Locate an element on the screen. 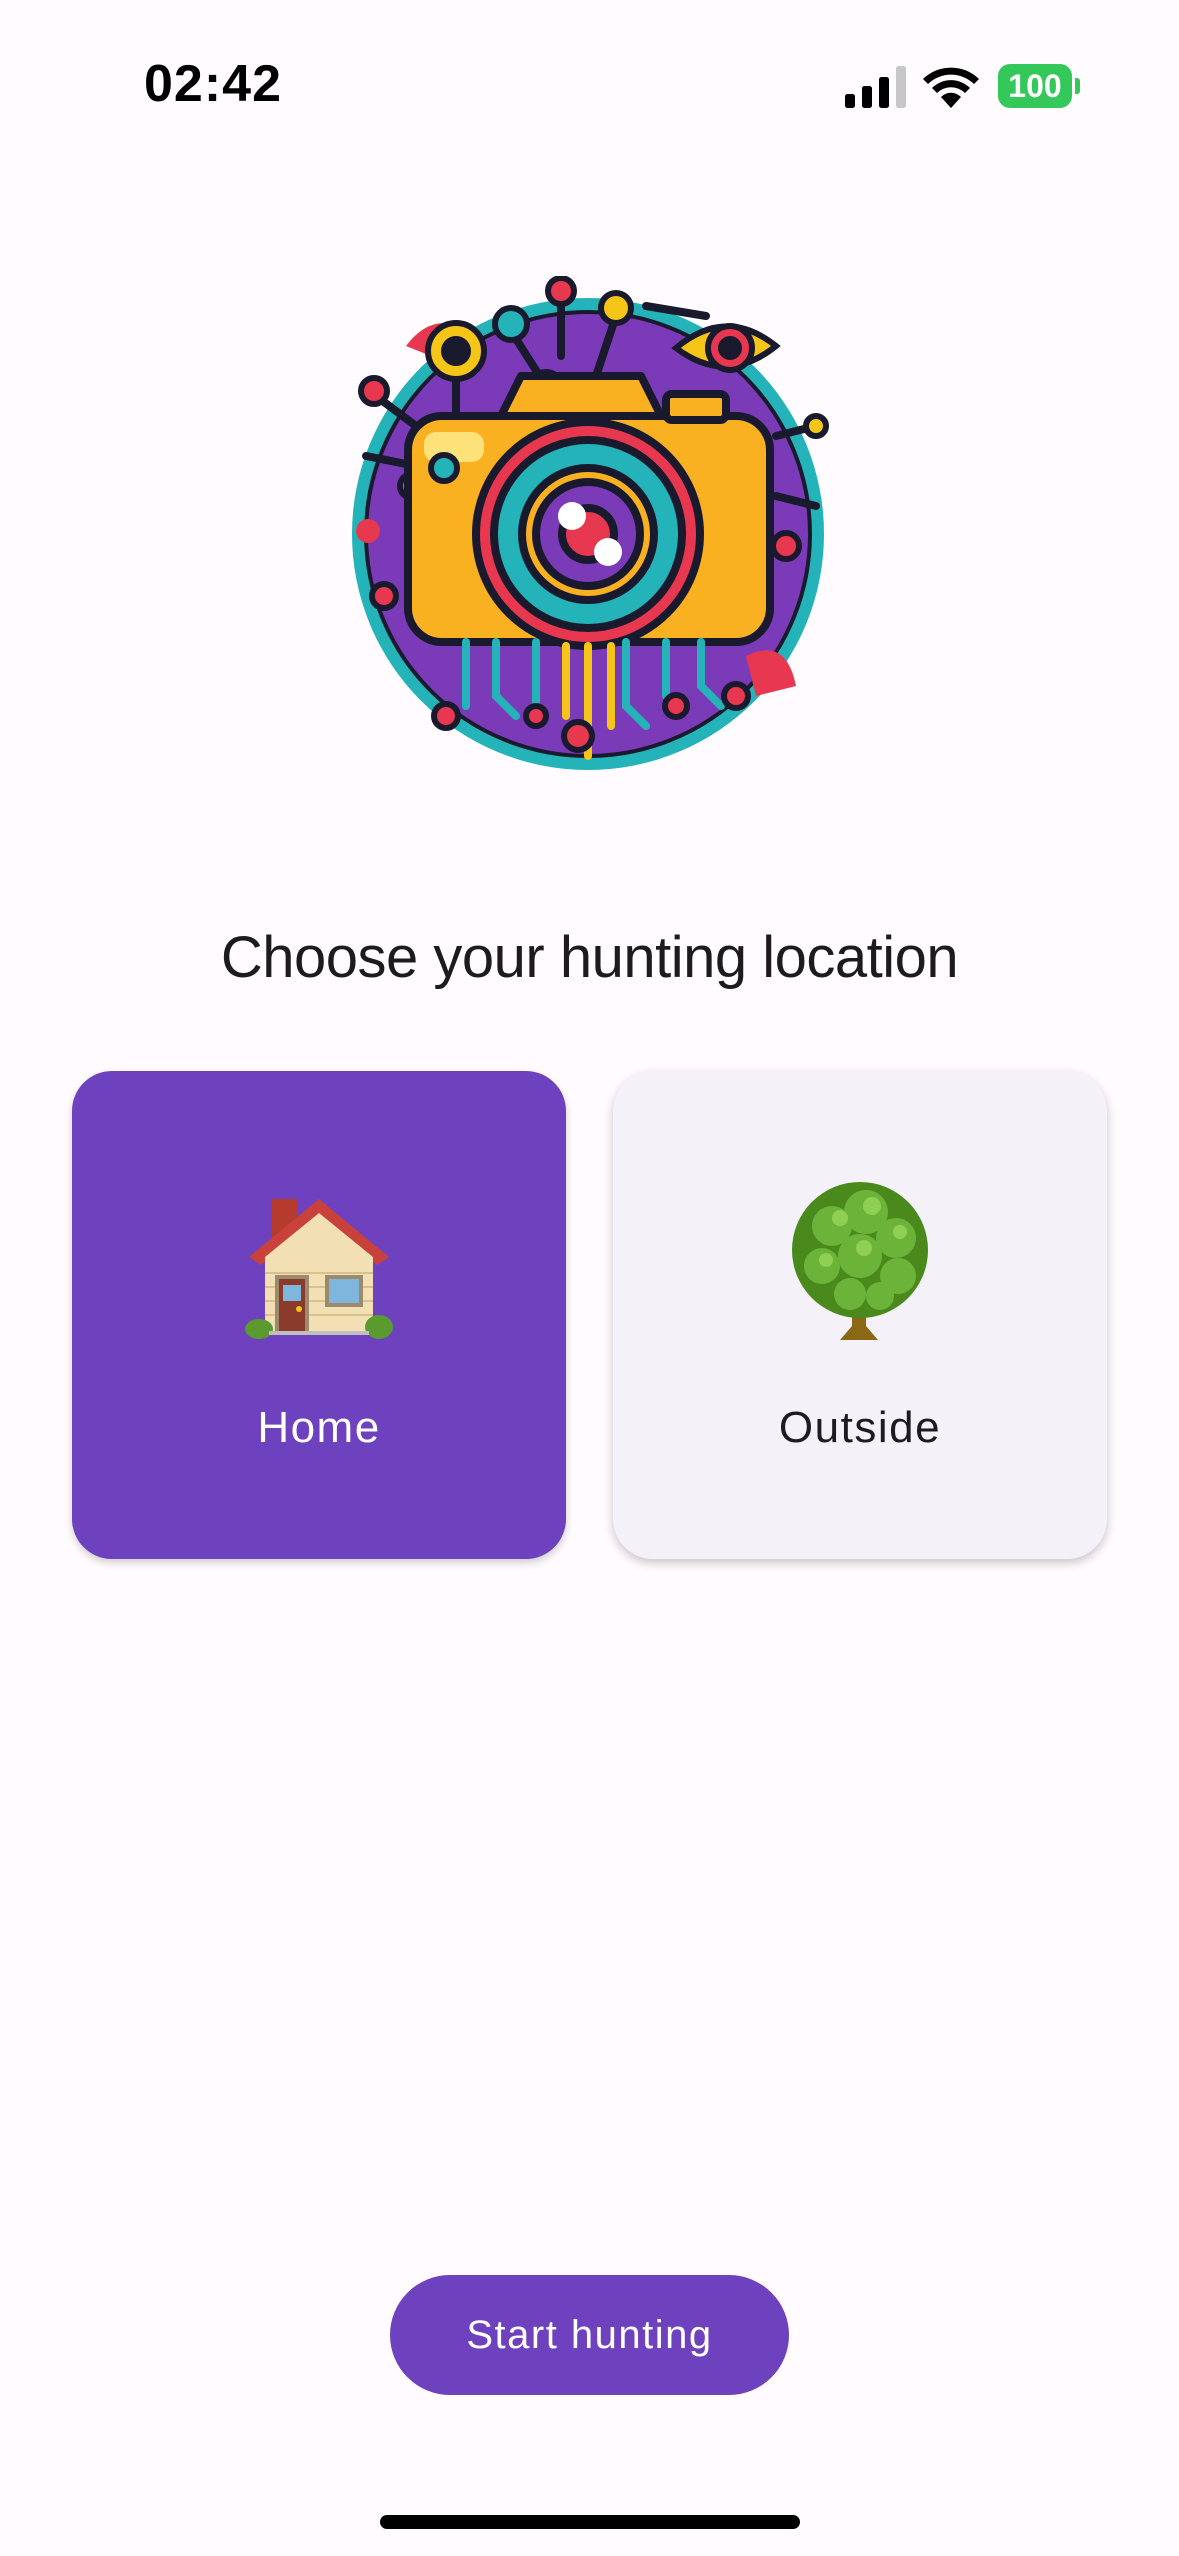 The width and height of the screenshot is (1179, 2556). location-option-home: Home is located at coordinates (319, 1315).